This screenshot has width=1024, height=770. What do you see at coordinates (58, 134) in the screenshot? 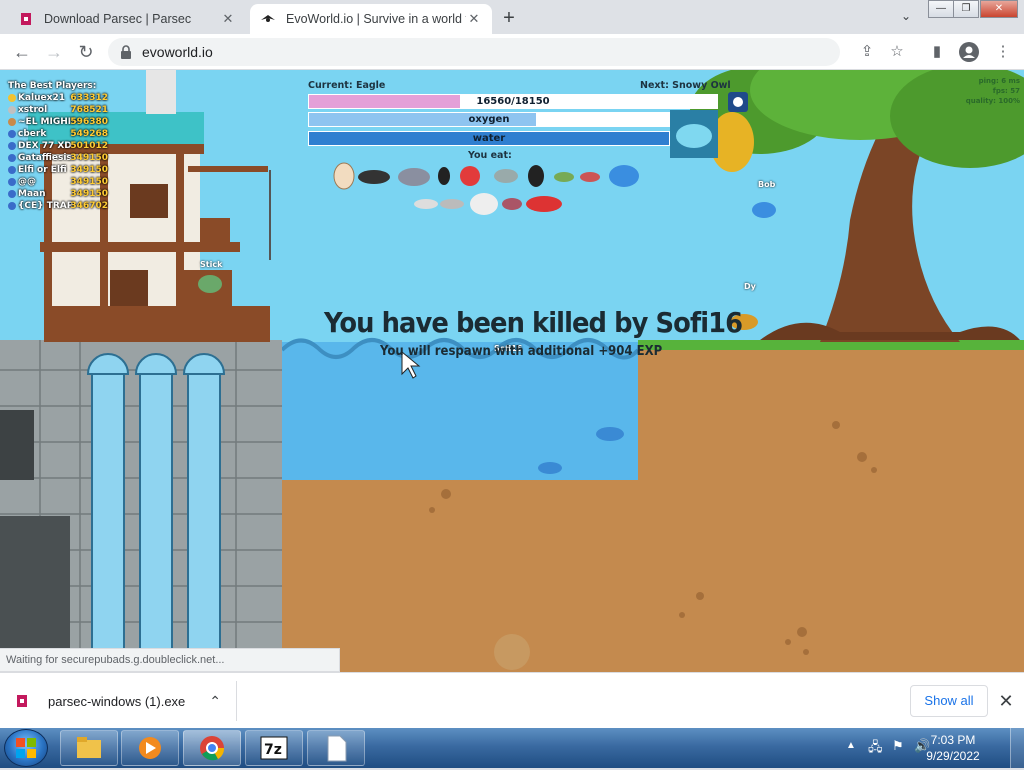
I see `leaderboard-row: cberk 549268` at bounding box center [58, 134].